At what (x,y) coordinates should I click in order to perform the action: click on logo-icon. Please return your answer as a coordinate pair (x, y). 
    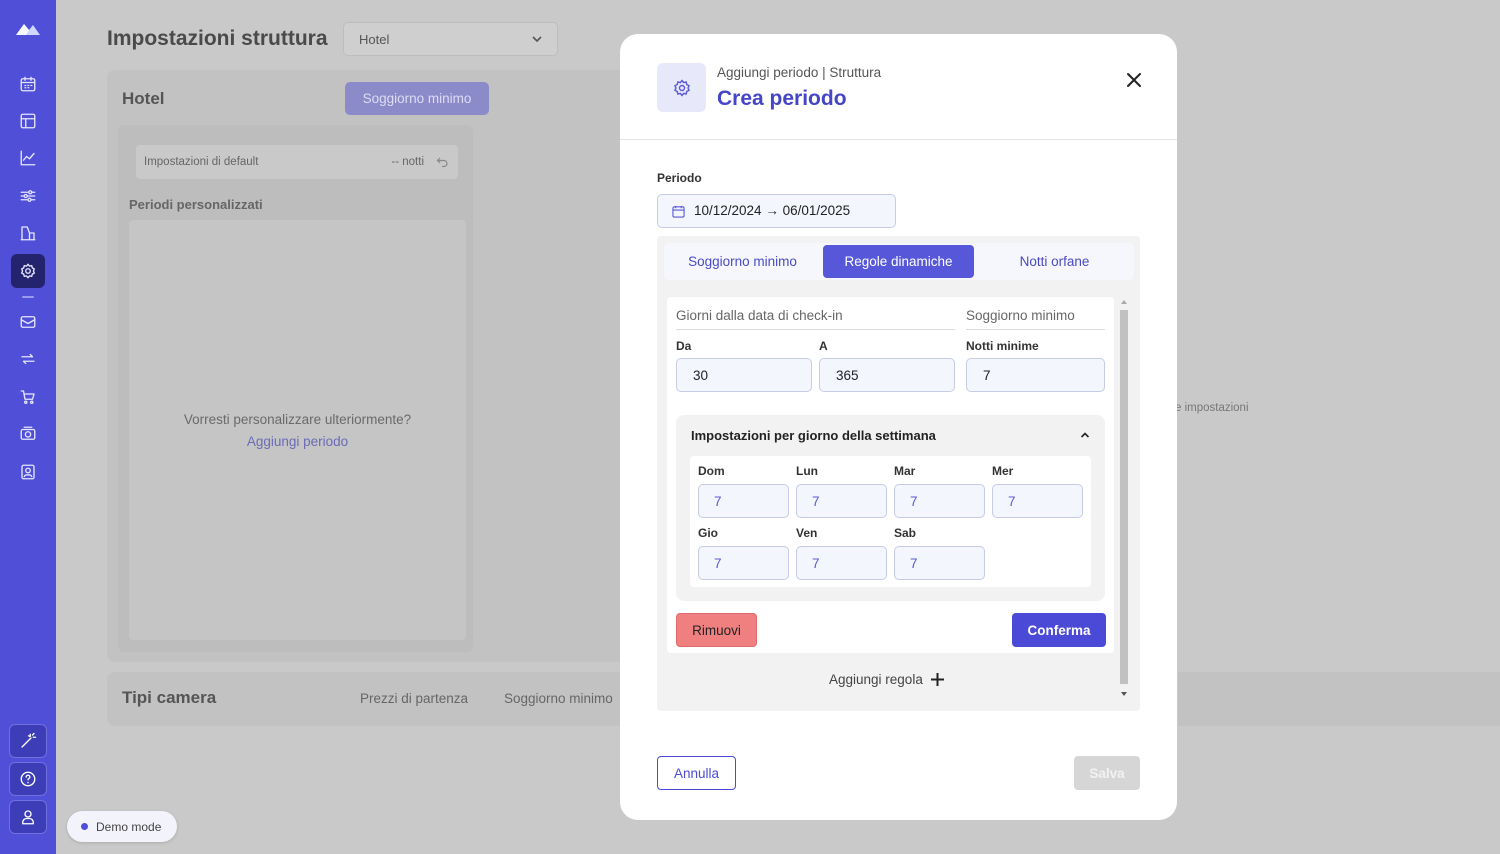
    Looking at the image, I should click on (28, 29).